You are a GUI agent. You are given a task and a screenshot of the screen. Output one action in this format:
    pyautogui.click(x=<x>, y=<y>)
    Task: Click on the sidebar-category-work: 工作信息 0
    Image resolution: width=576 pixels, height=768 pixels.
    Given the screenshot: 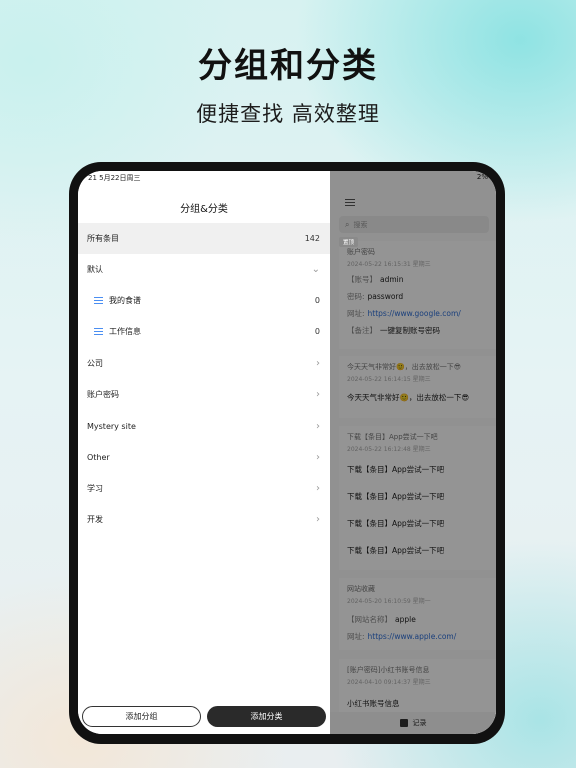 What is the action you would take?
    pyautogui.click(x=204, y=331)
    